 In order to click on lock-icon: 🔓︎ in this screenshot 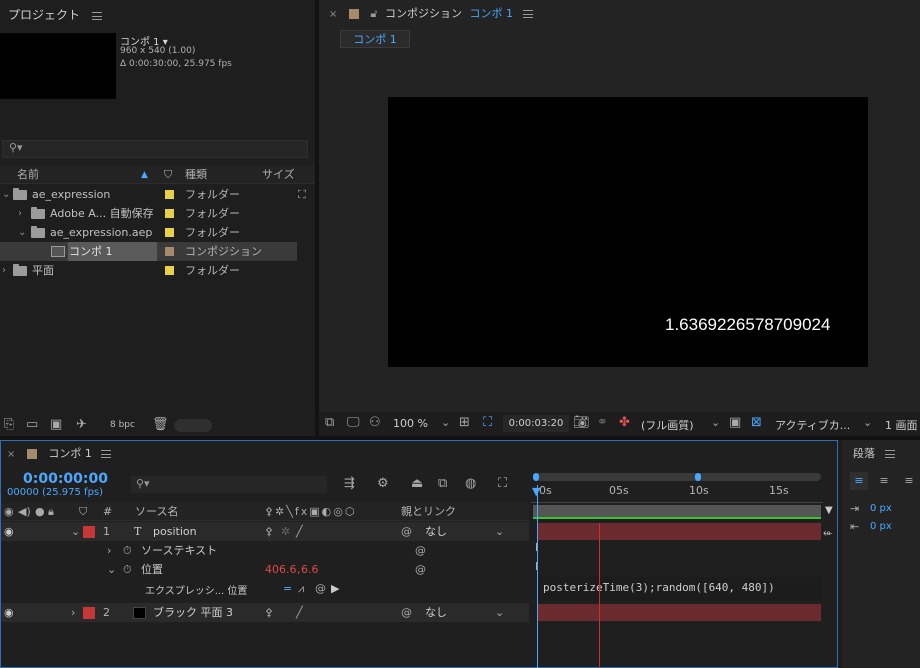, I will do `click(373, 13)`.